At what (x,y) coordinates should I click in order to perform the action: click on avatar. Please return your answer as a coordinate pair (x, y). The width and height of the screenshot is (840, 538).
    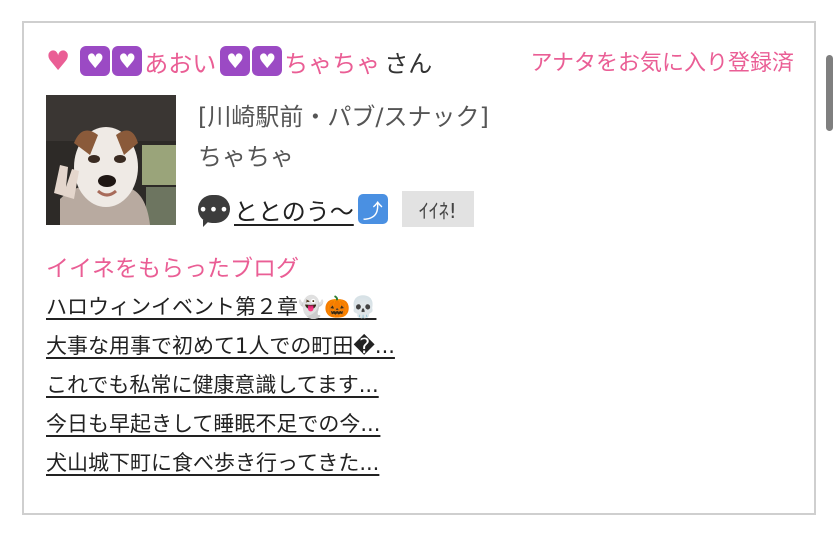
    Looking at the image, I should click on (111, 160).